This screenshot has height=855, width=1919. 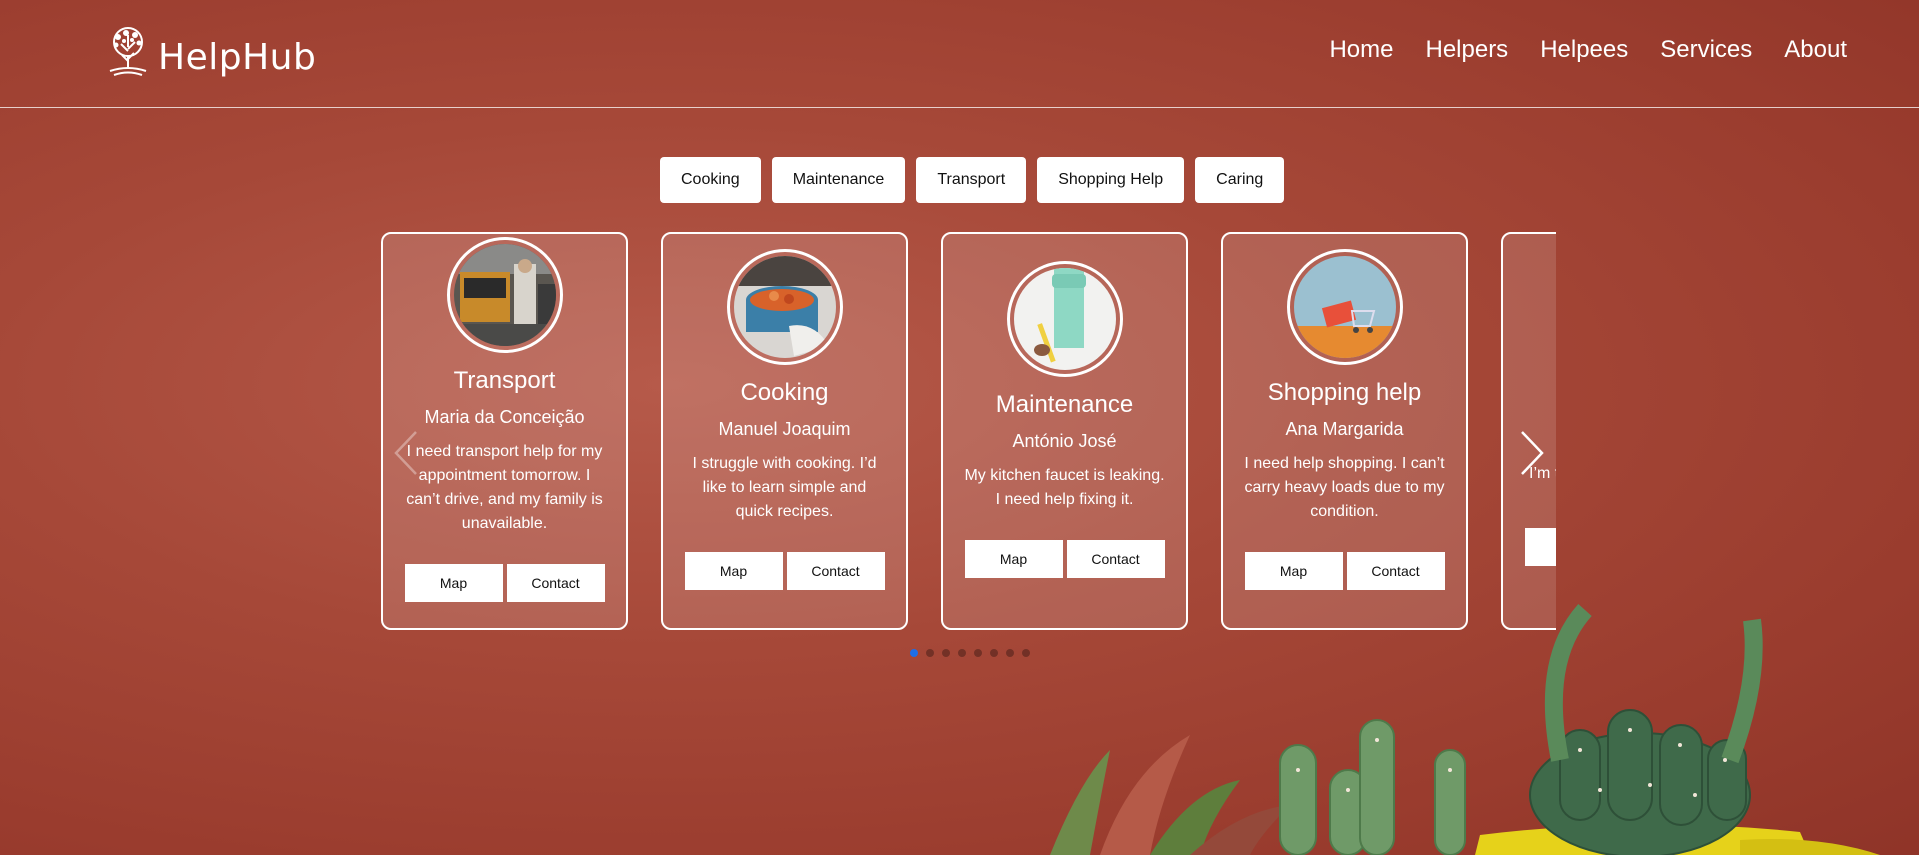 I want to click on chevron-right-icon, so click(x=1532, y=453).